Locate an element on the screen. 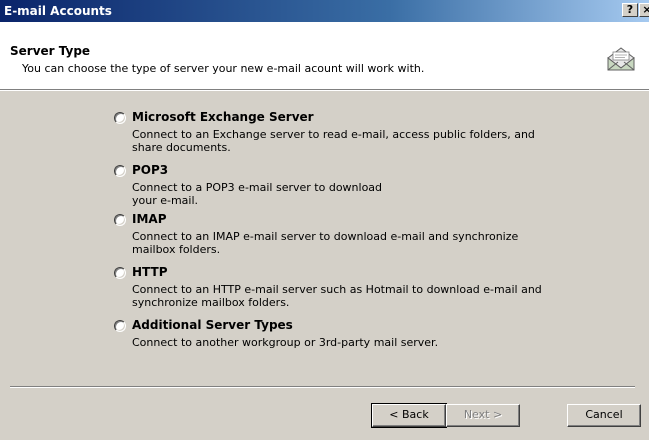  cancel-button: Cancel is located at coordinates (604, 415).